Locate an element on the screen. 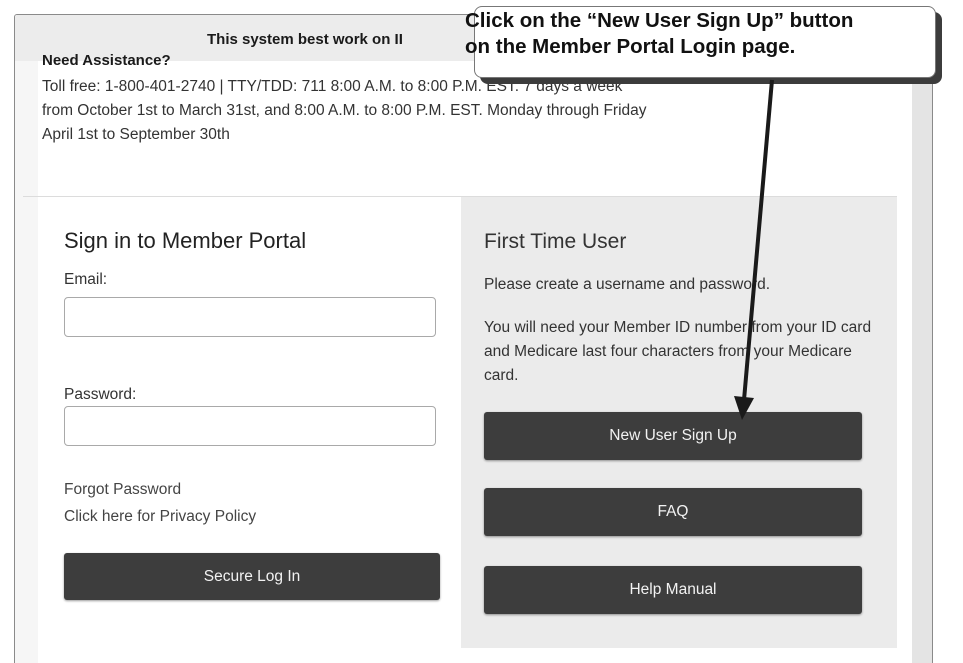  pointer-arrow-icon is located at coordinates (754, 249).